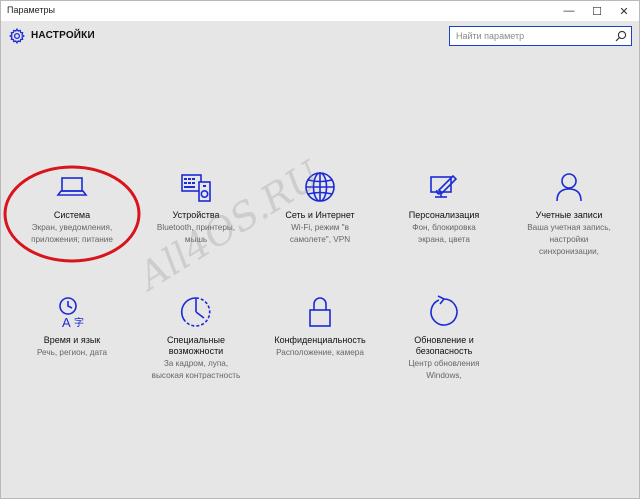 This screenshot has height=499, width=640. I want to click on svg-text: 字, so click(79, 322).